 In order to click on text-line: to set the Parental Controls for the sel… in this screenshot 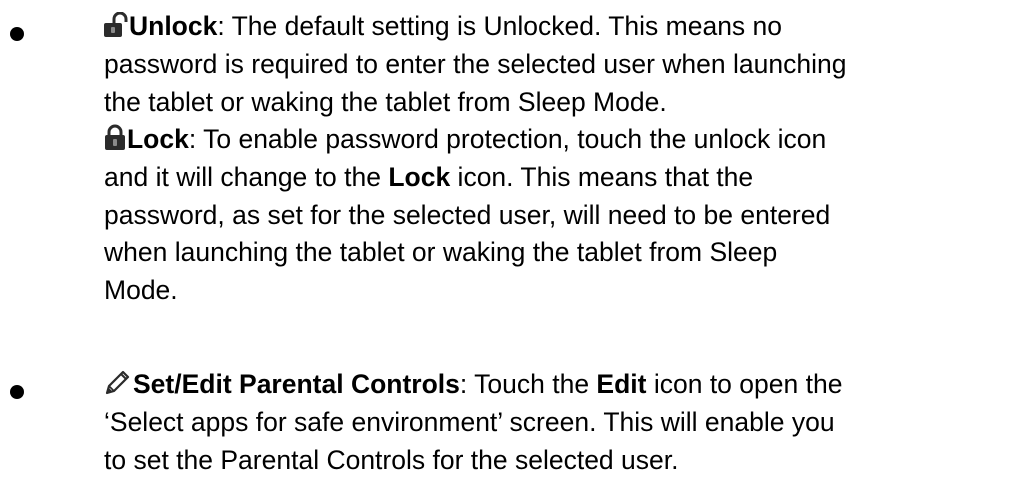, I will do `click(391, 459)`.